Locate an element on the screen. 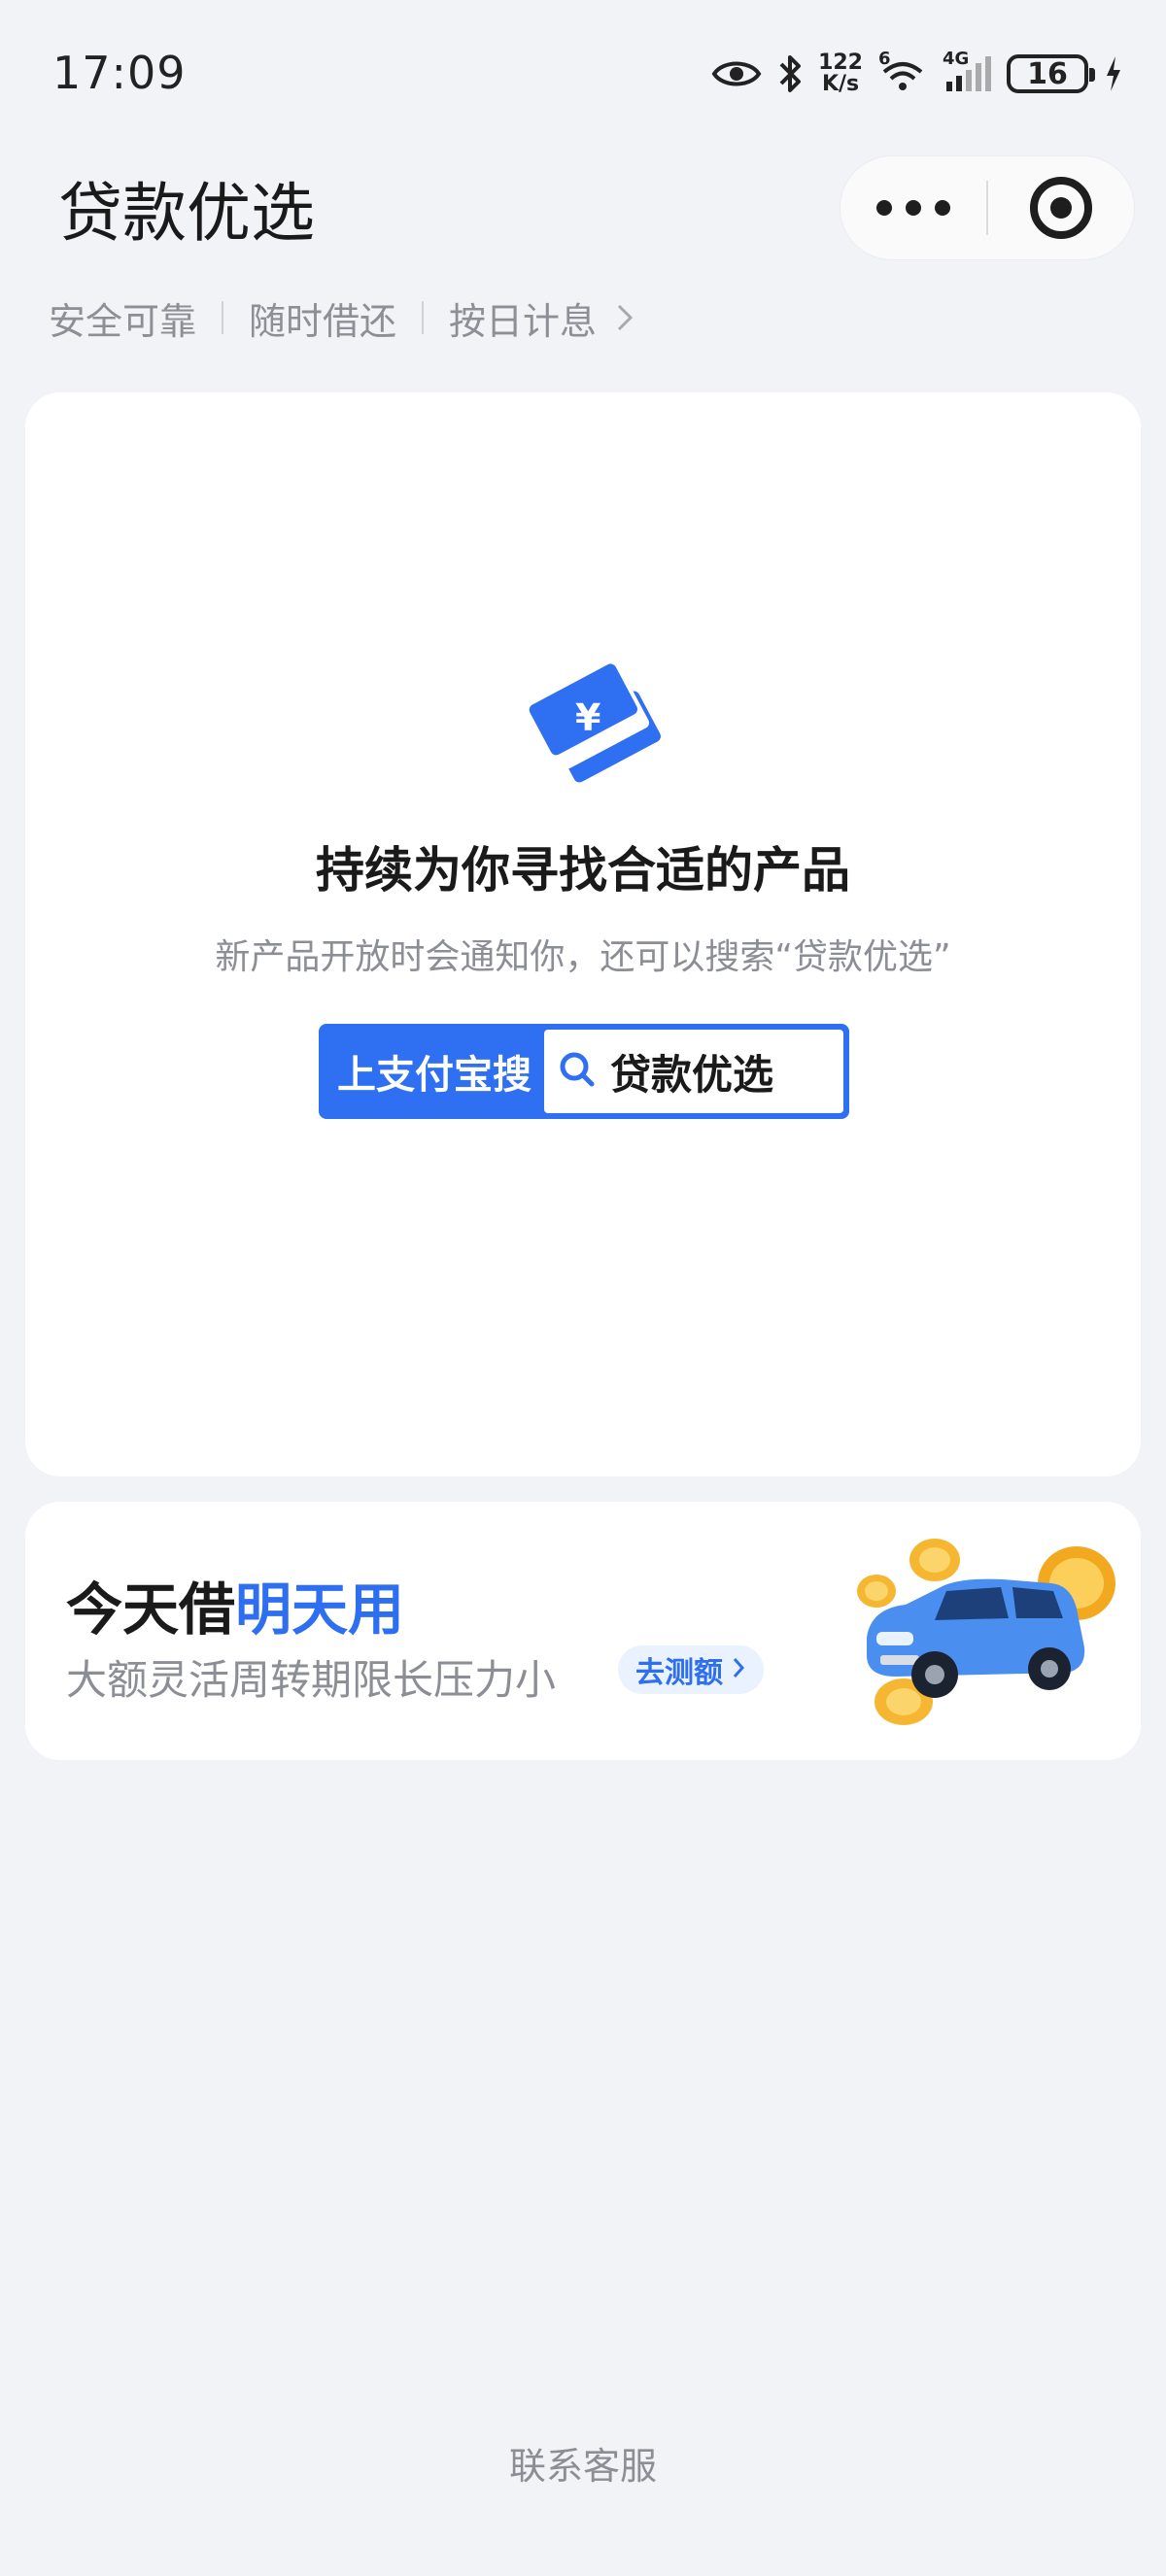 The height and width of the screenshot is (2576, 1166). feature-item-flexible: 随时借还 is located at coordinates (323, 321).